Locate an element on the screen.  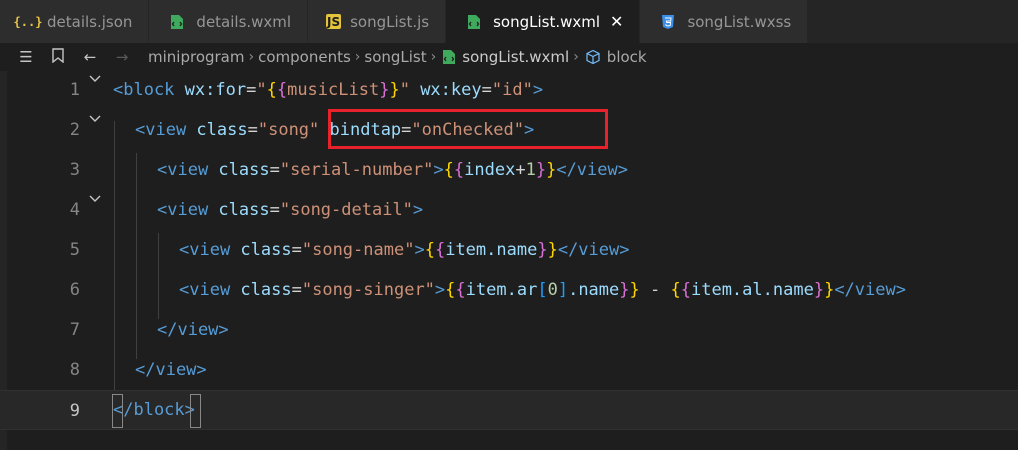
close-icon: ✕ is located at coordinates (616, 21).